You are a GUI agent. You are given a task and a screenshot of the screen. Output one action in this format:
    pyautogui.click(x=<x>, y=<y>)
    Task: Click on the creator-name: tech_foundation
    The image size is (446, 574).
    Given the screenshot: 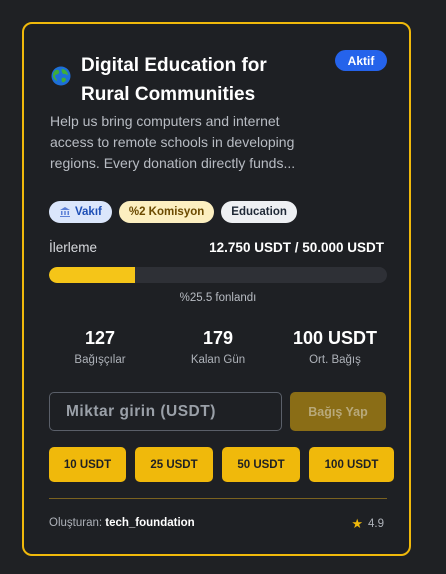 What is the action you would take?
    pyautogui.click(x=149, y=523)
    